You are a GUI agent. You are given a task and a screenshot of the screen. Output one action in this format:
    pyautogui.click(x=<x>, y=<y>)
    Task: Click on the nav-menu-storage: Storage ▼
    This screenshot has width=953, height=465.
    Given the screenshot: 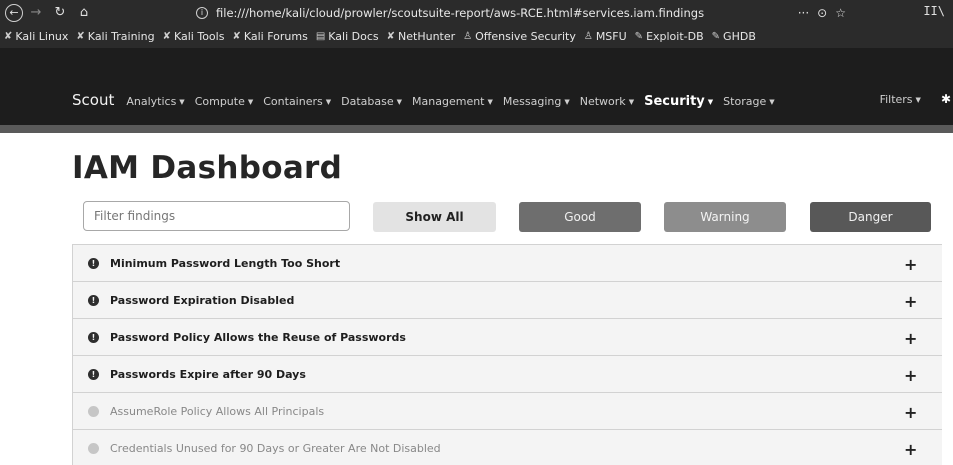 What is the action you would take?
    pyautogui.click(x=748, y=101)
    